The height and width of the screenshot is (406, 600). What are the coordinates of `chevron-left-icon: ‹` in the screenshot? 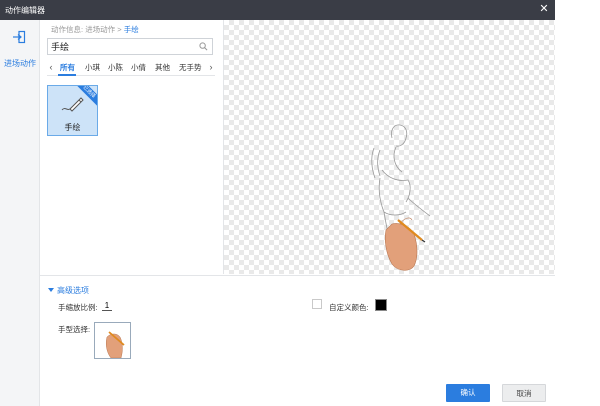 It's located at (51, 67).